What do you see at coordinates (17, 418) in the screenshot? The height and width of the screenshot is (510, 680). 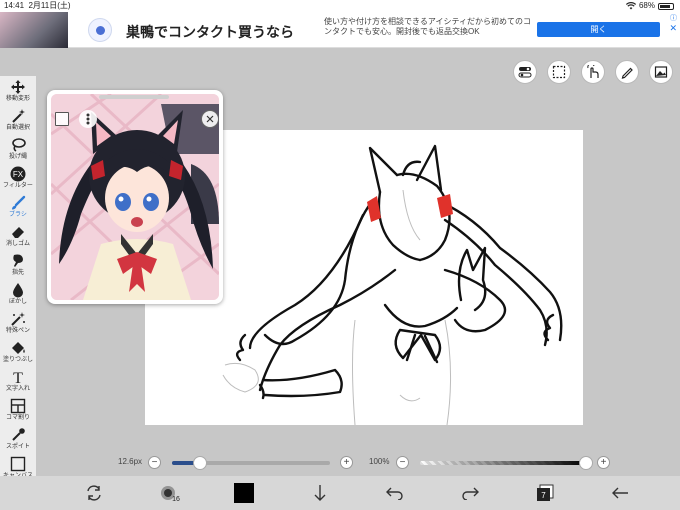 I see `tool-label: コマ割り` at bounding box center [17, 418].